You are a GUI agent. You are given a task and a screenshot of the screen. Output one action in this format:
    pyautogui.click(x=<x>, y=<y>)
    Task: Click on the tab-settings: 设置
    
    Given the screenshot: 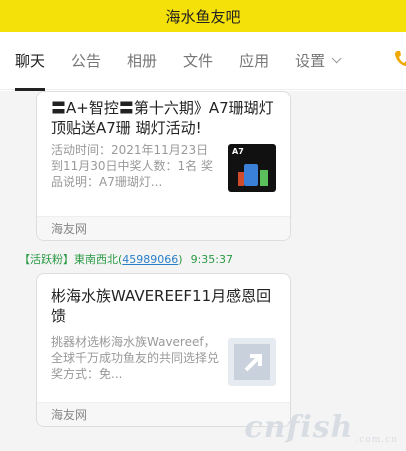 What is the action you would take?
    pyautogui.click(x=318, y=61)
    